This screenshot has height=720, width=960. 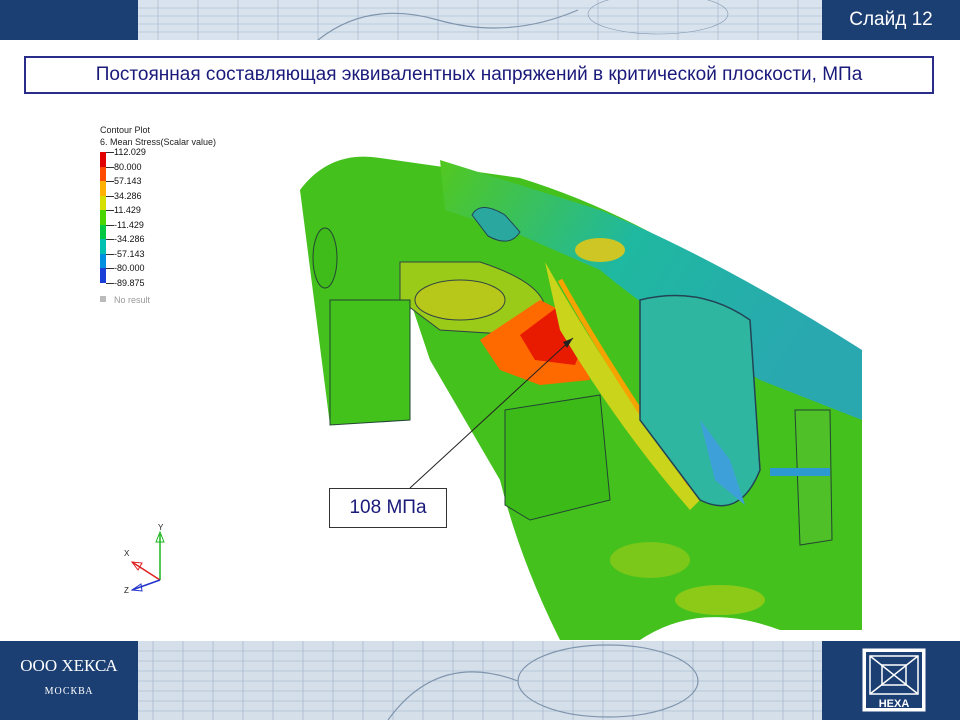 I want to click on axis-x-label: X, so click(x=127, y=553).